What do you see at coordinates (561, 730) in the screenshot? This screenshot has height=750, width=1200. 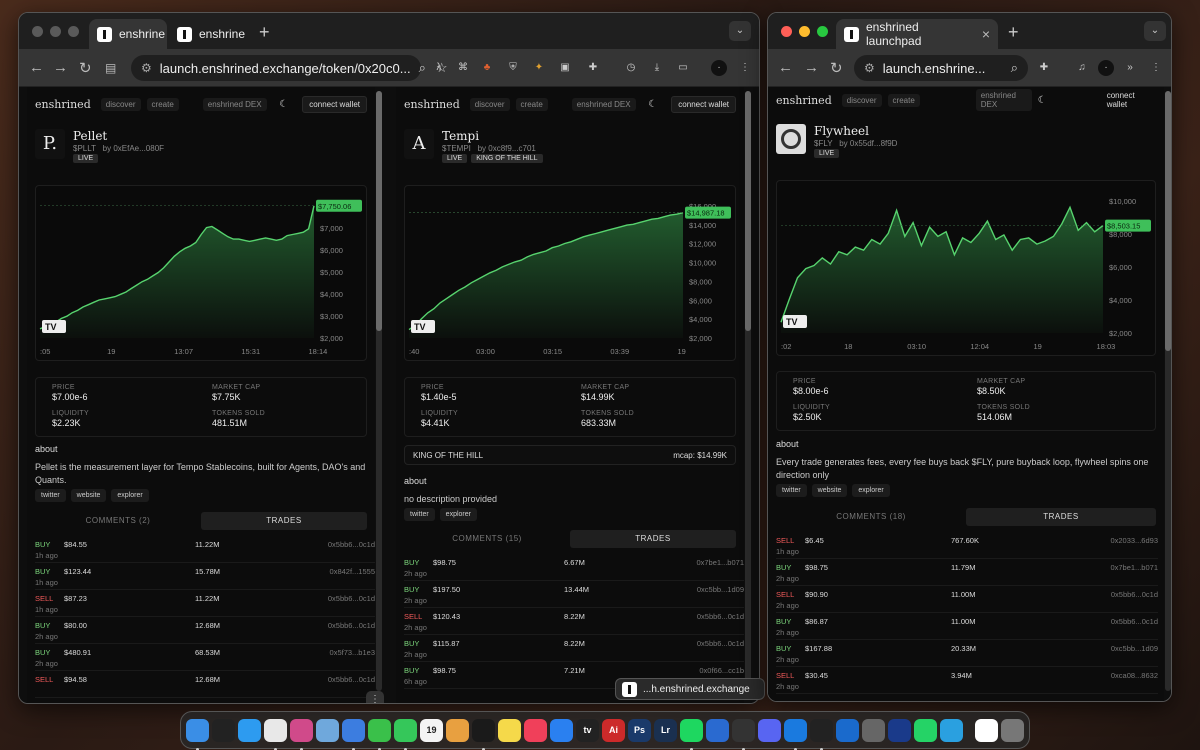 I see `dock-app-store-icon` at bounding box center [561, 730].